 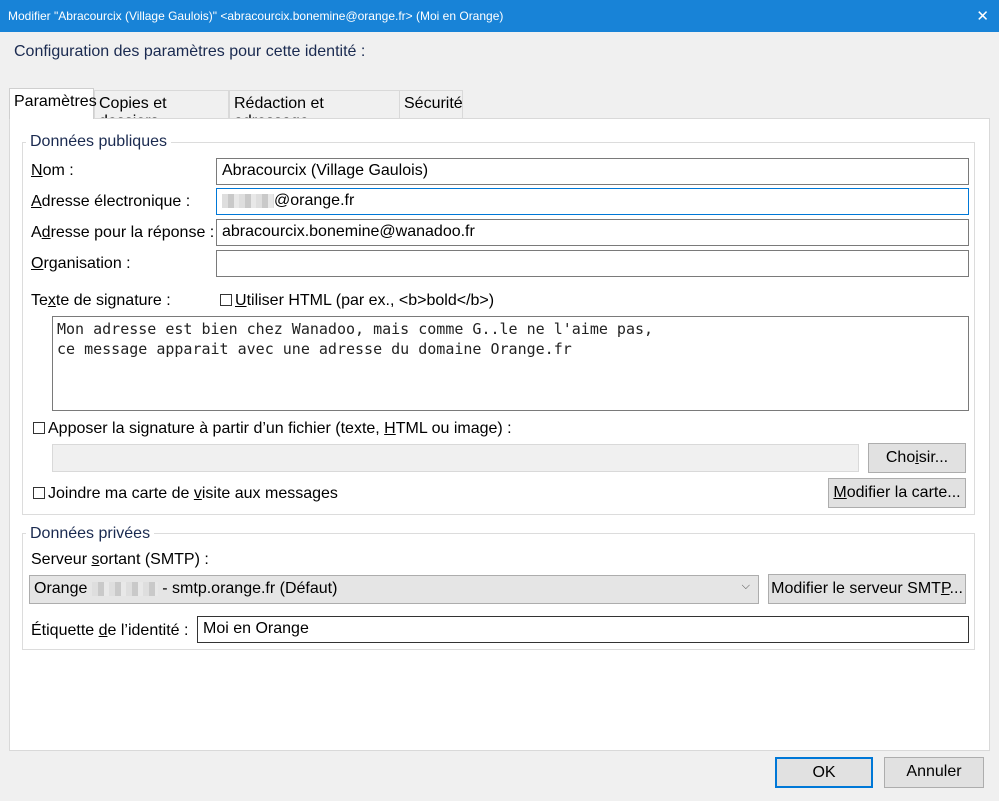 What do you see at coordinates (583, 629) in the screenshot?
I see `identity-label-field: Moi en Orange` at bounding box center [583, 629].